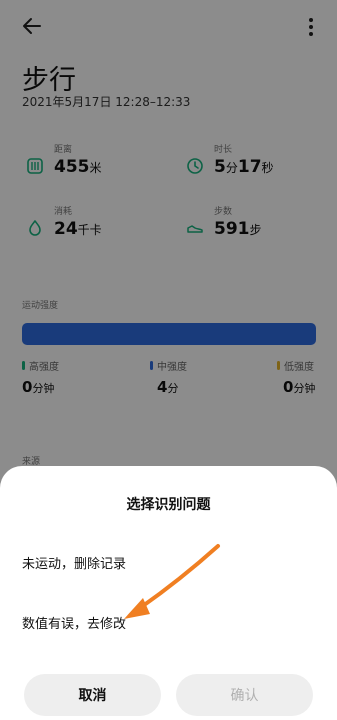 The image size is (337, 720). I want to click on sheet-title: 选择识别问题, so click(168, 505).